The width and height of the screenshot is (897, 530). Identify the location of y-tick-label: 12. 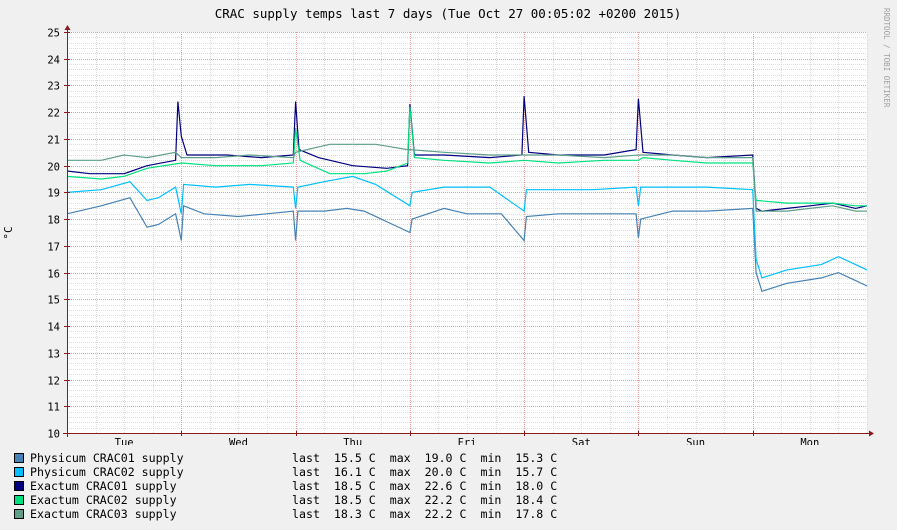
(53, 382).